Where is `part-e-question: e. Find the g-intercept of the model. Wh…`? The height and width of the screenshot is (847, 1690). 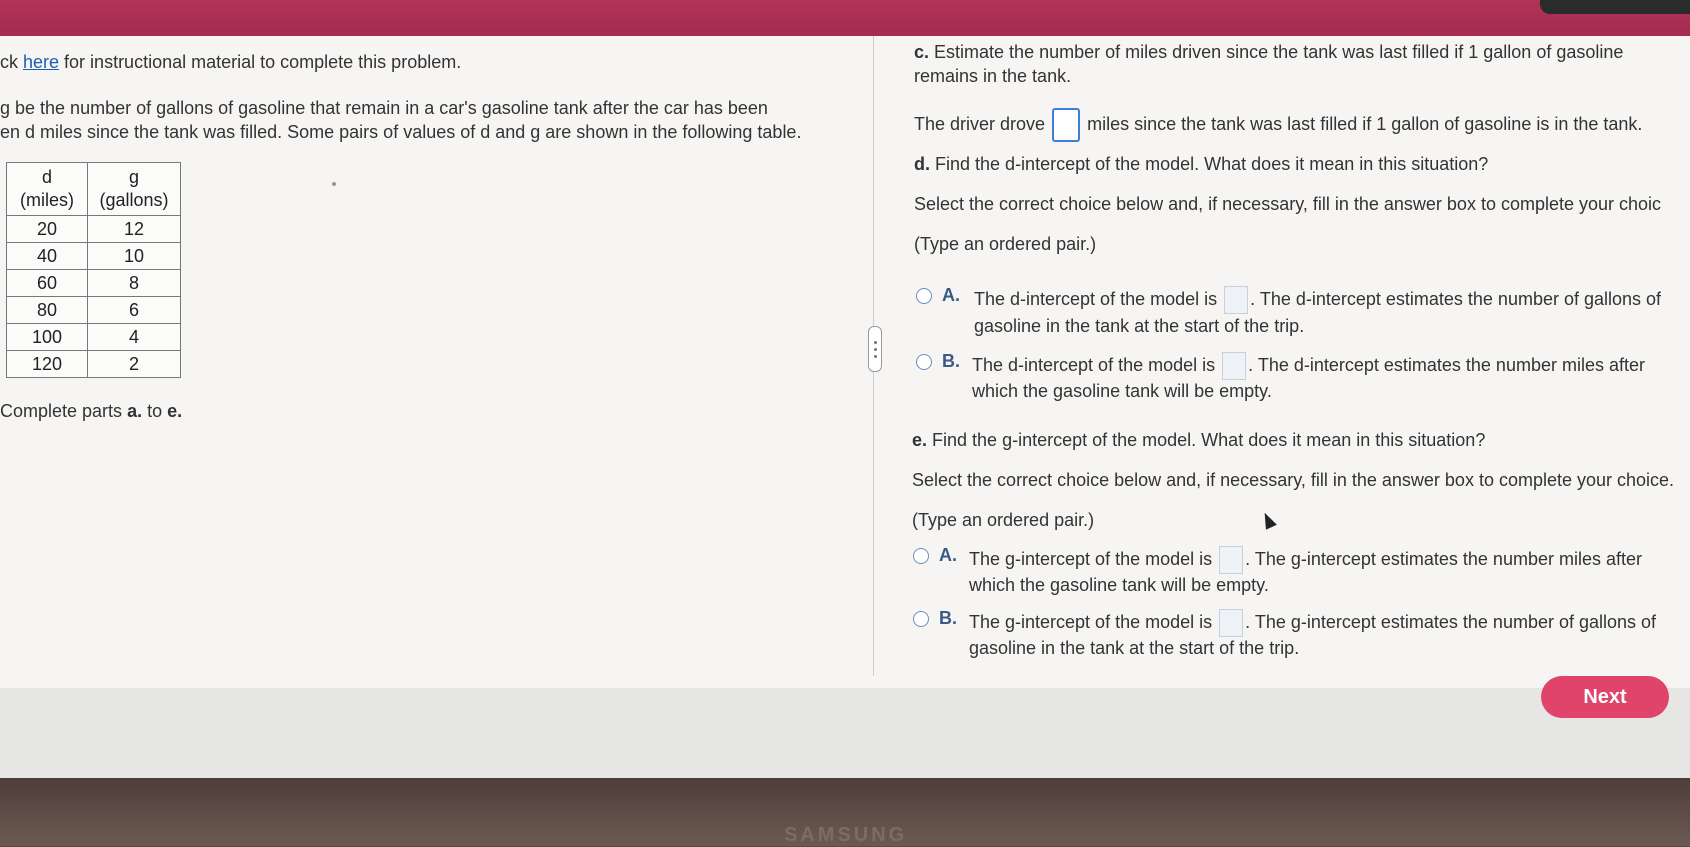
part-e-question: e. Find the g-intercept of the model. Wh… is located at coordinates (1199, 440).